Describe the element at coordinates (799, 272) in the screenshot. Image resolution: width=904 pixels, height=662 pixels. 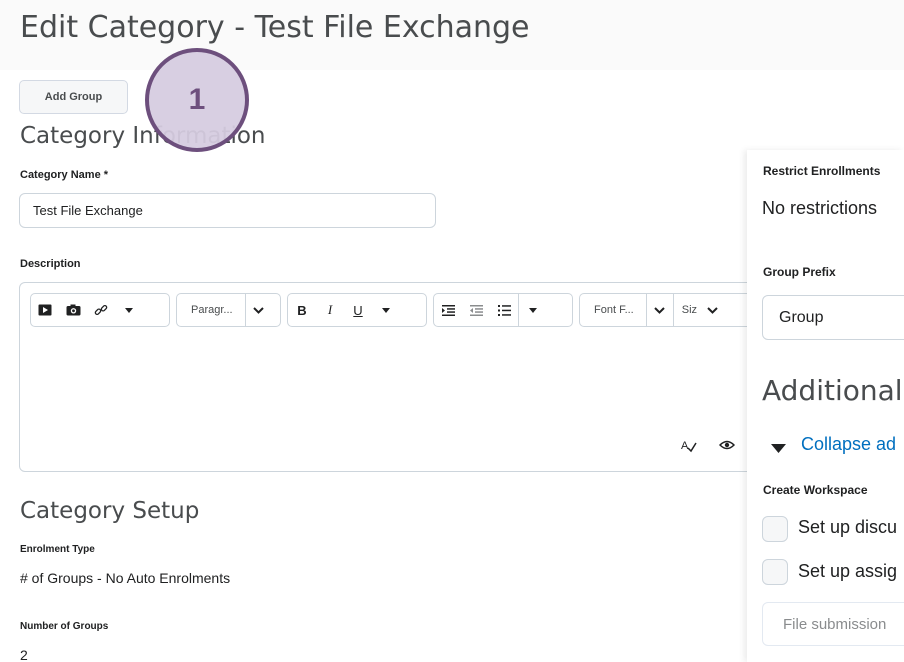
I see `group-prefix-label: Group Prefix` at that location.